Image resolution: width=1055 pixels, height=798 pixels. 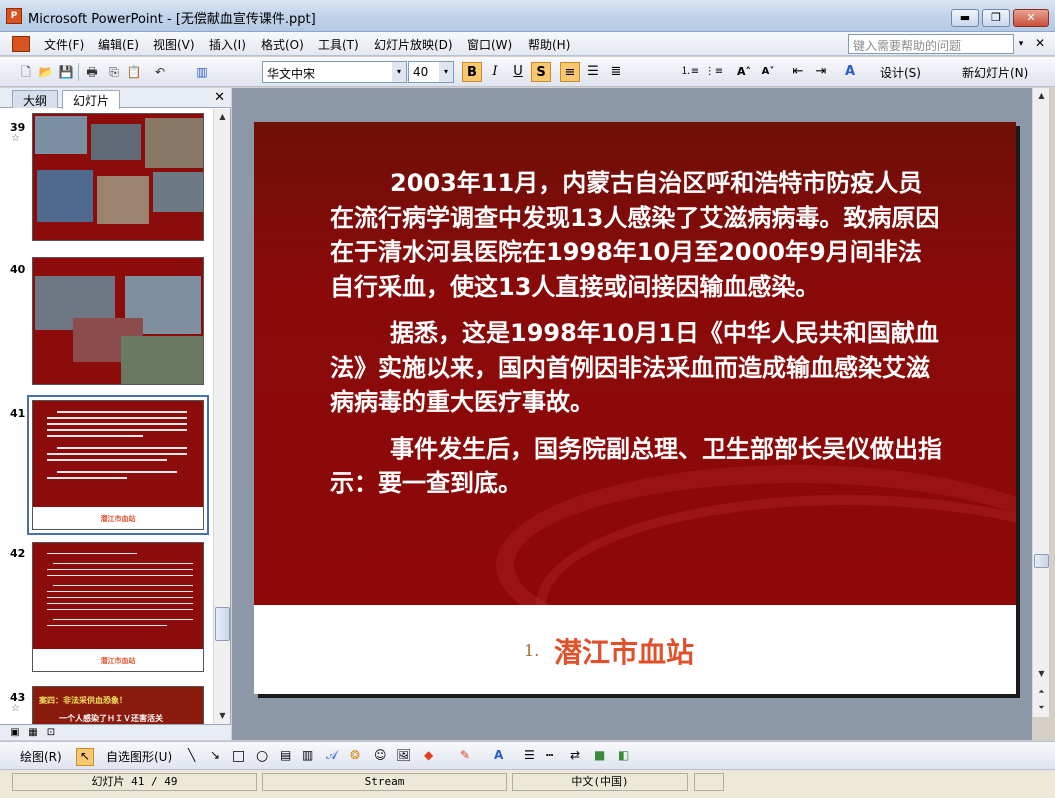 I want to click on bold-button: B, so click(x=472, y=72).